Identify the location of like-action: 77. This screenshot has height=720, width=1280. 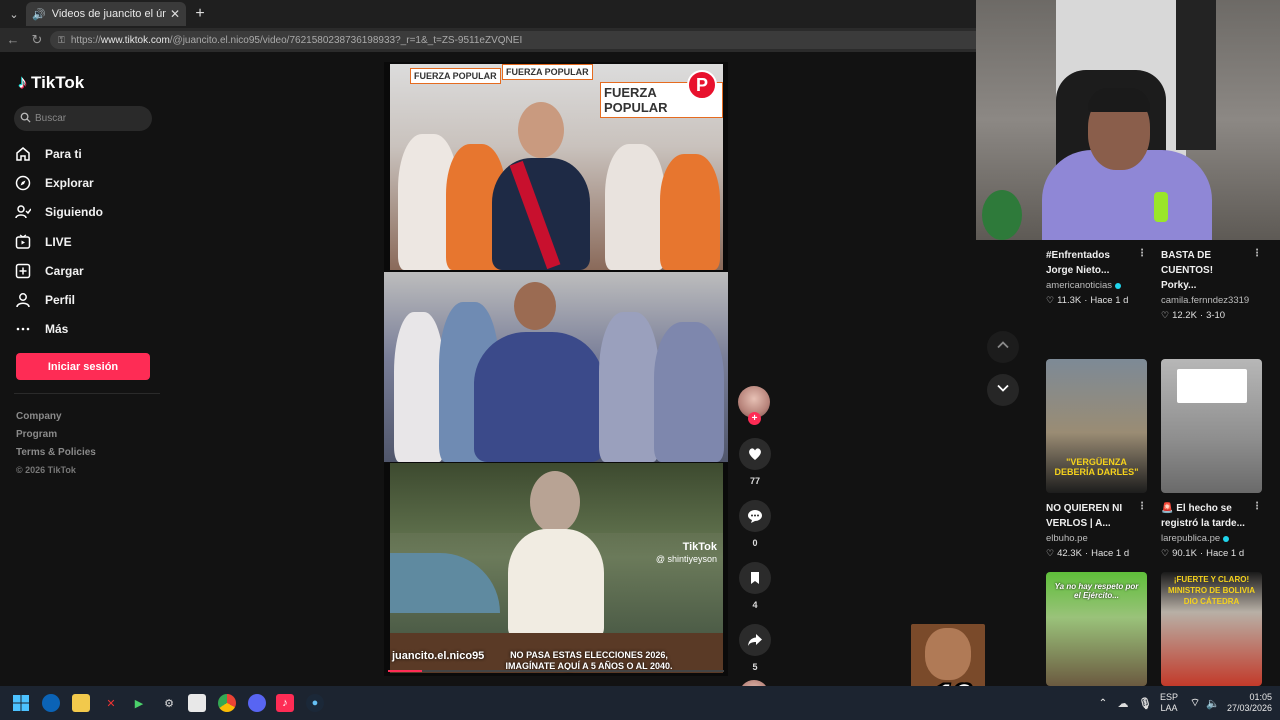
(755, 462).